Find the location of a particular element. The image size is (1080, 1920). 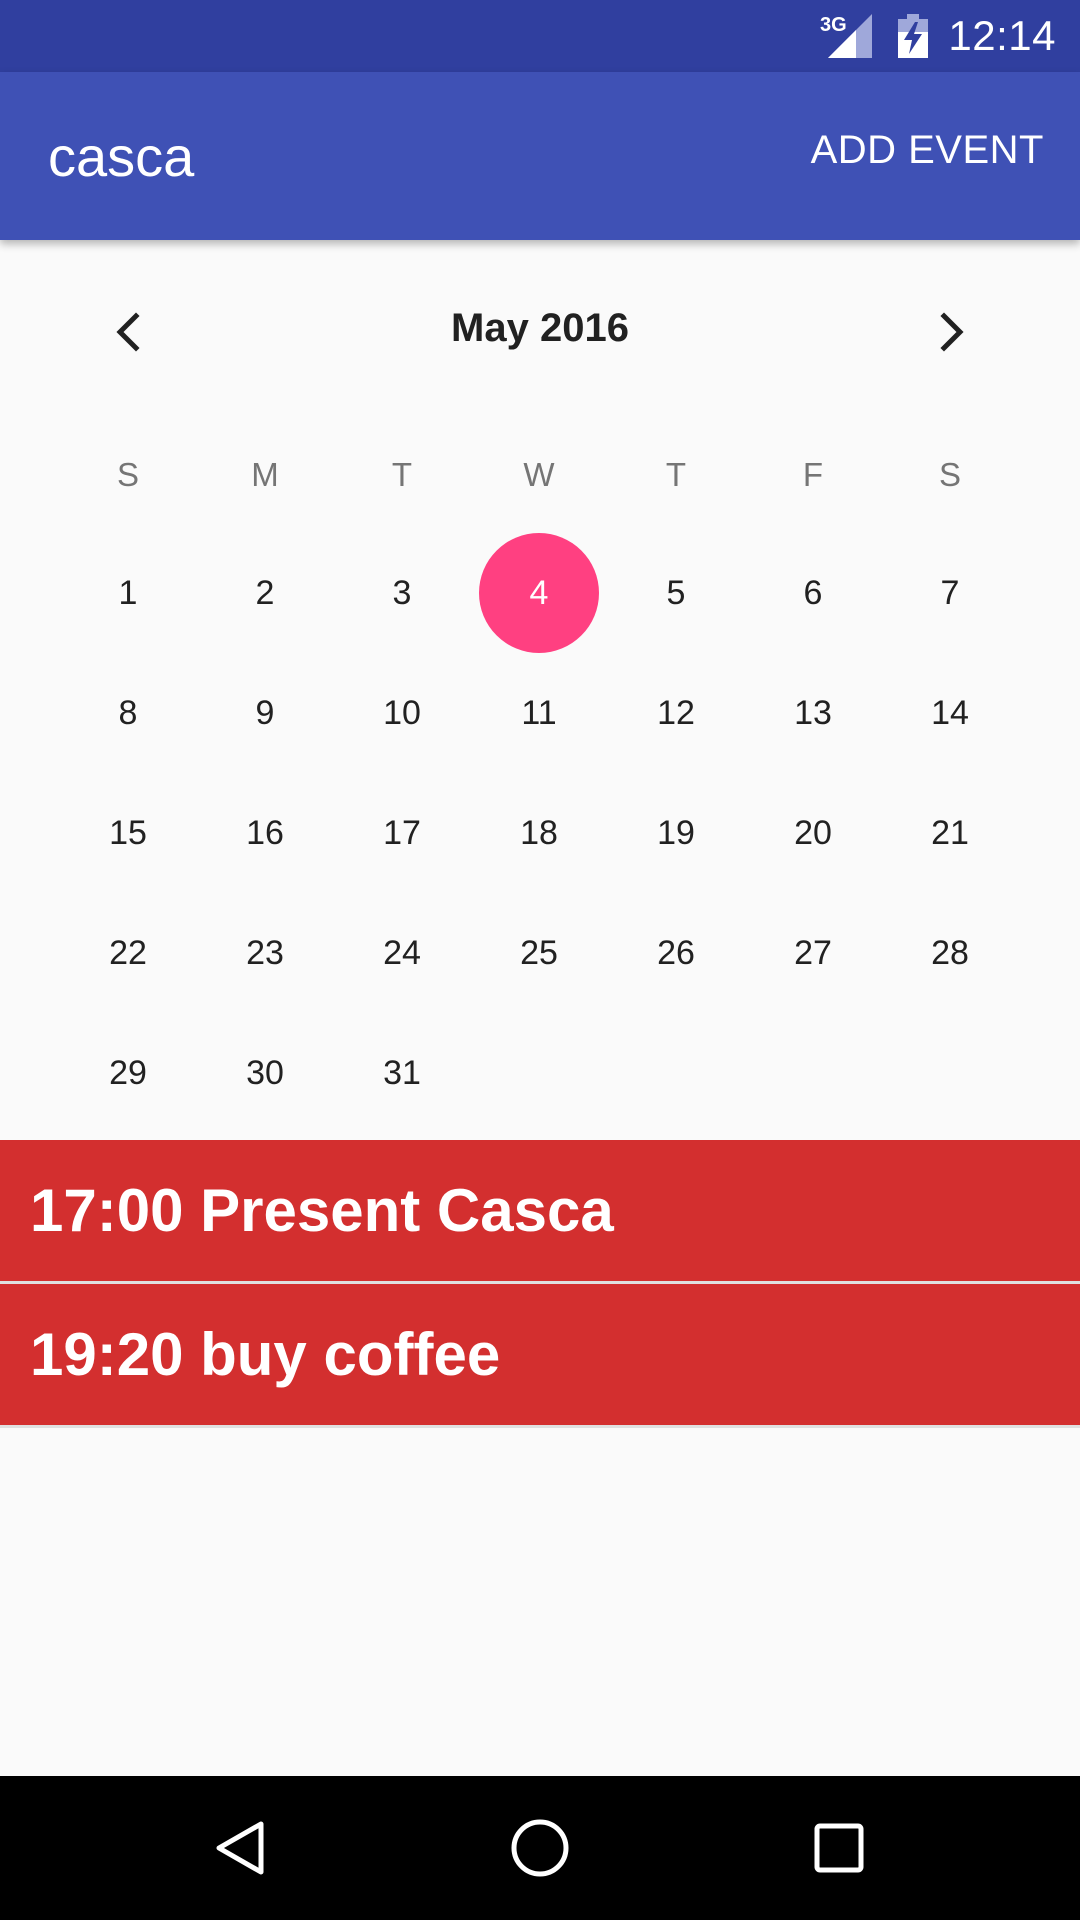

day-cell: 23 is located at coordinates (265, 953).